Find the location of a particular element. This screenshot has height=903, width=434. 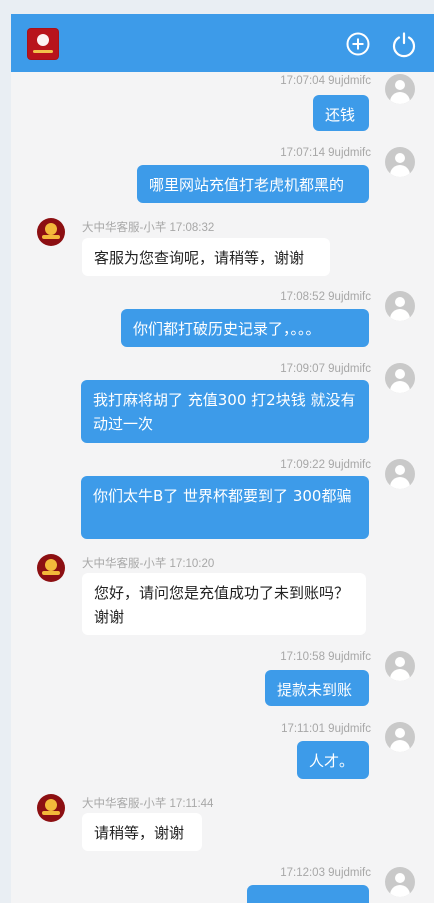

agent-message-bubble: 您好，请问您是充值成功了未到账吗？谢谢 is located at coordinates (224, 604).